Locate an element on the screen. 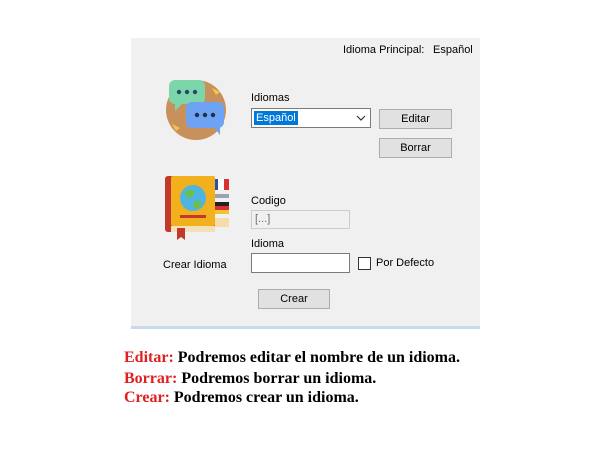 This screenshot has height=450, width=614. create-button: Crear is located at coordinates (294, 299).